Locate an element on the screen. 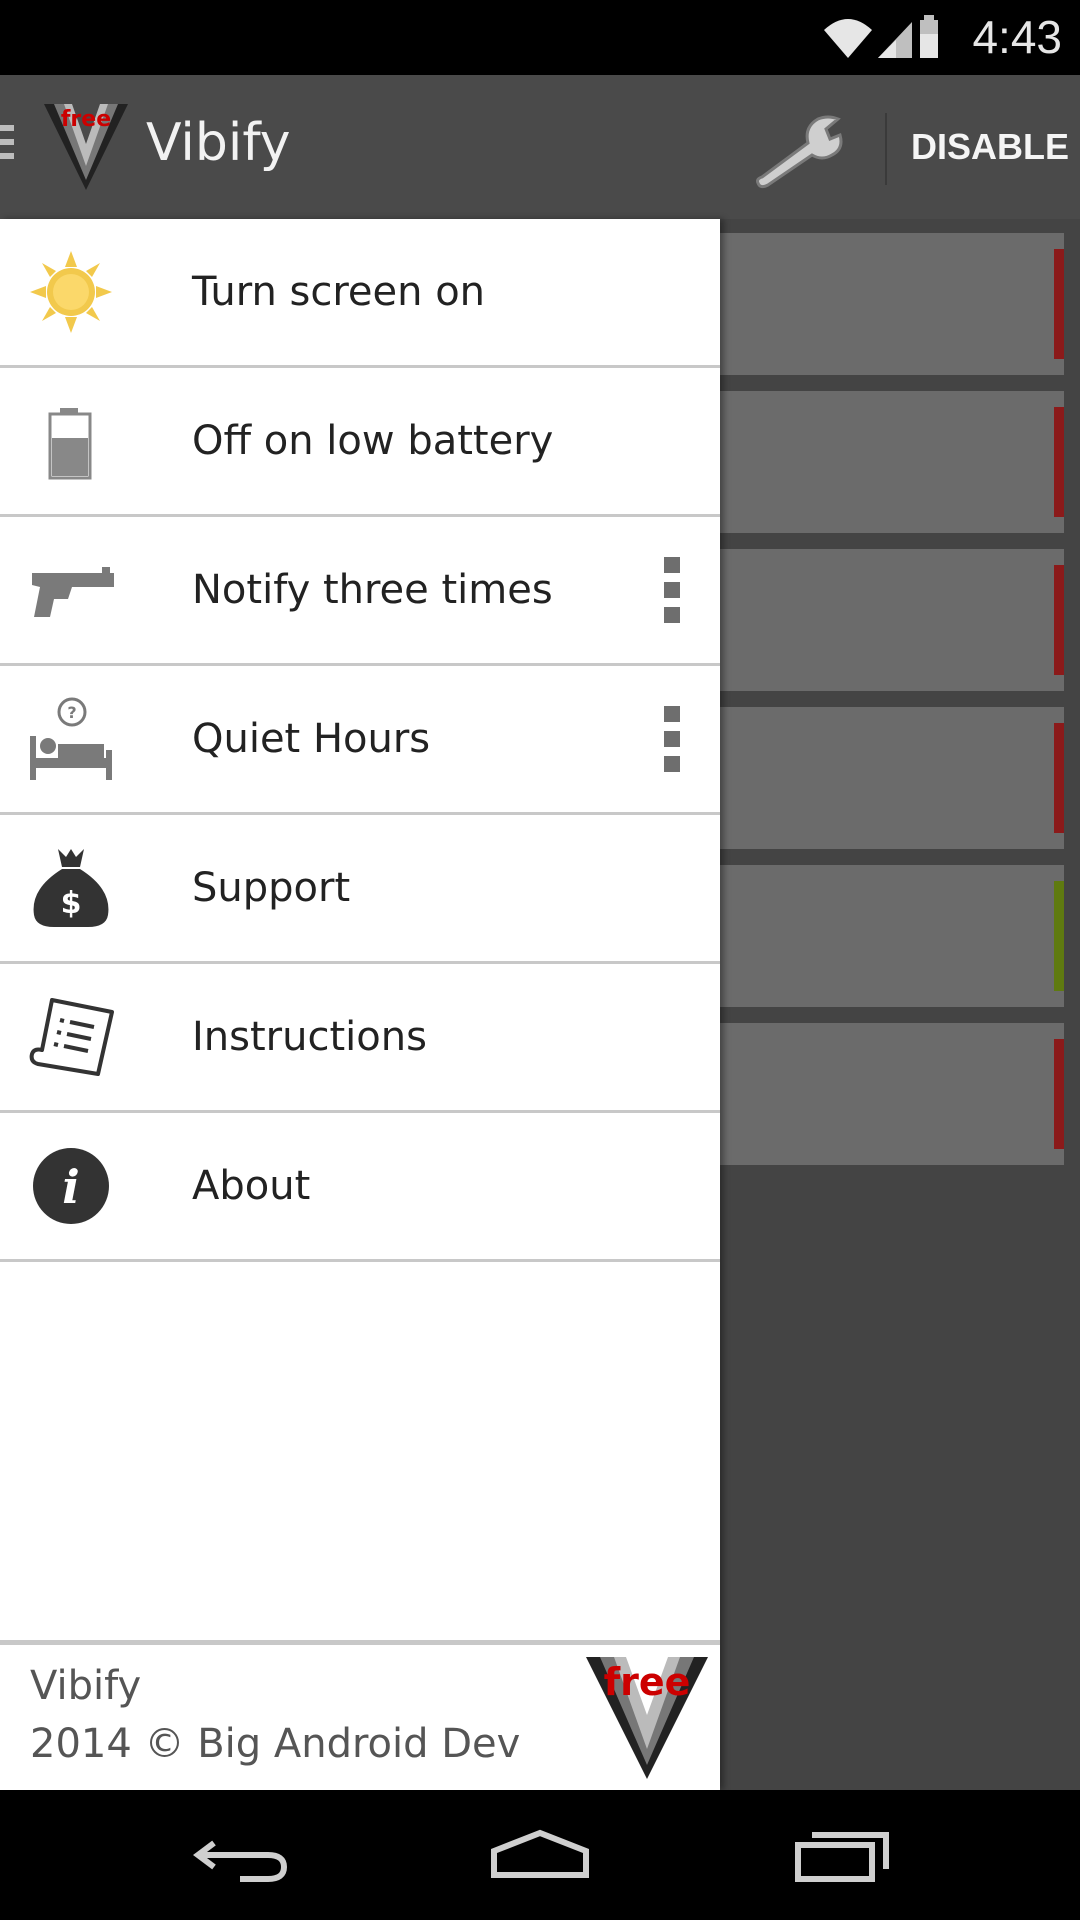  signal-icon is located at coordinates (895, 40).